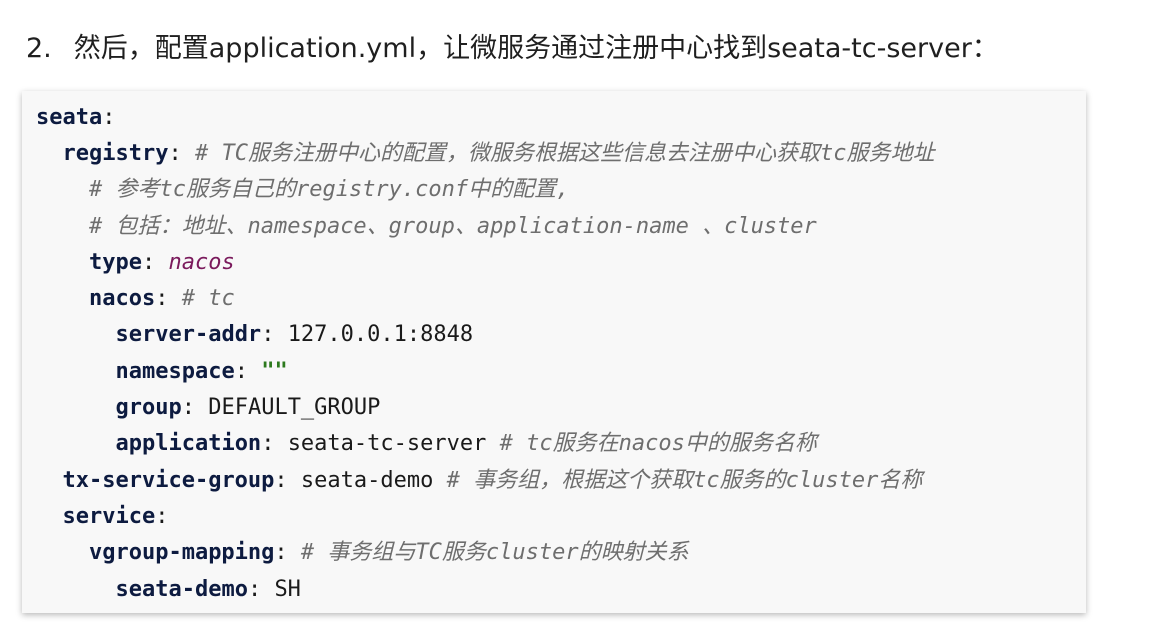 This screenshot has height=644, width=1170. Describe the element at coordinates (658, 443) in the screenshot. I see `yaml-comment: # tc服务在nacos中的服务名称` at that location.